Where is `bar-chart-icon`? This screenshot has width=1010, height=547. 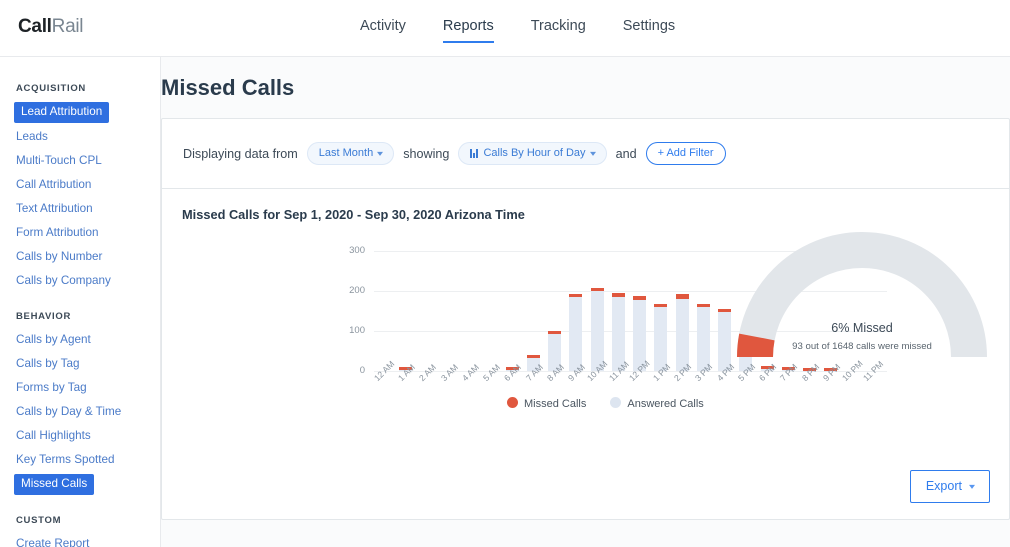
bar-chart-icon is located at coordinates (474, 153).